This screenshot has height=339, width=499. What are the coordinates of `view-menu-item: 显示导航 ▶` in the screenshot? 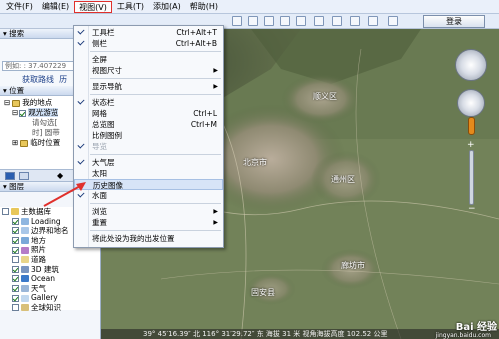 It's located at (148, 86).